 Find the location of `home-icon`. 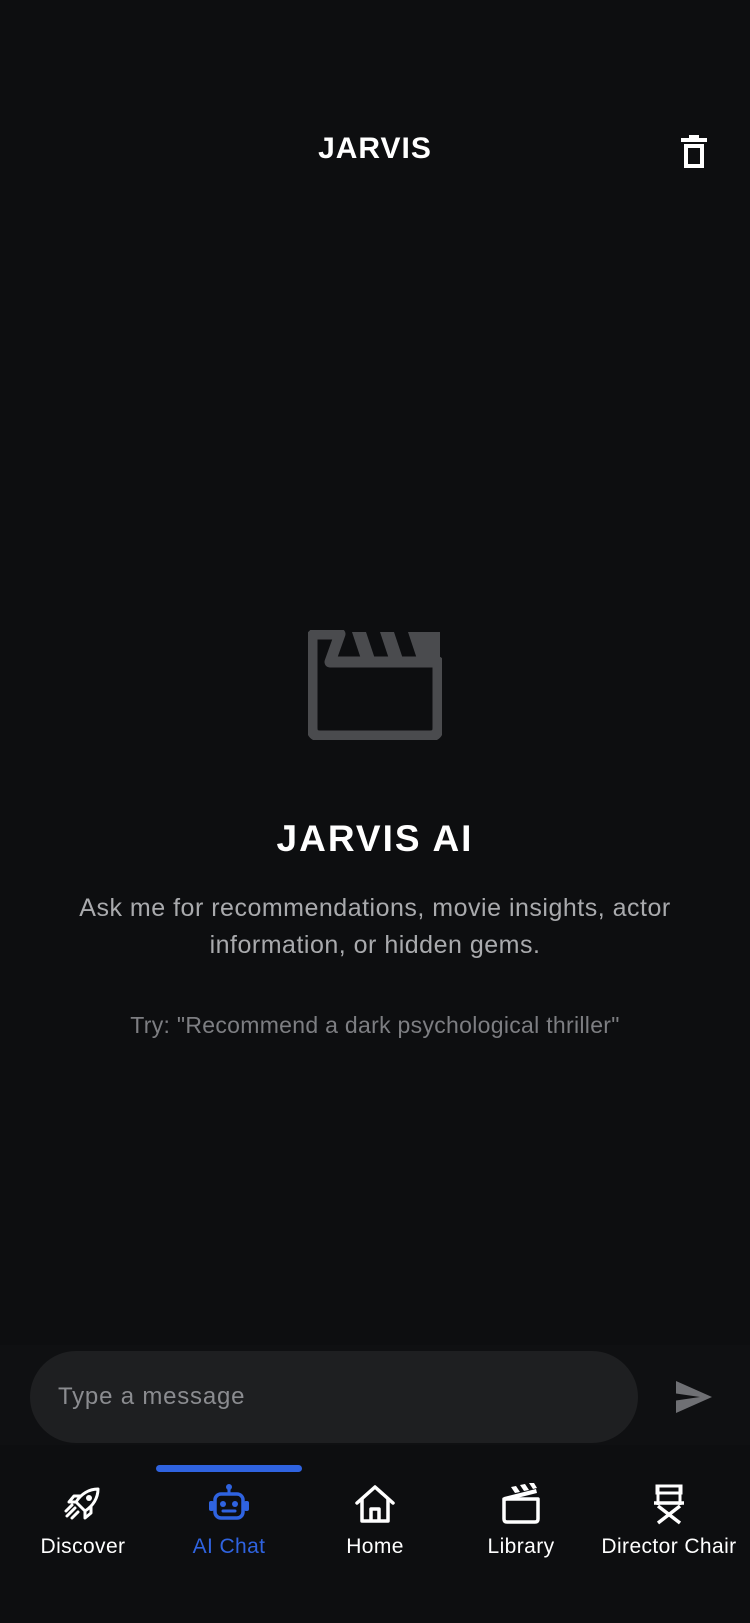

home-icon is located at coordinates (375, 1504).